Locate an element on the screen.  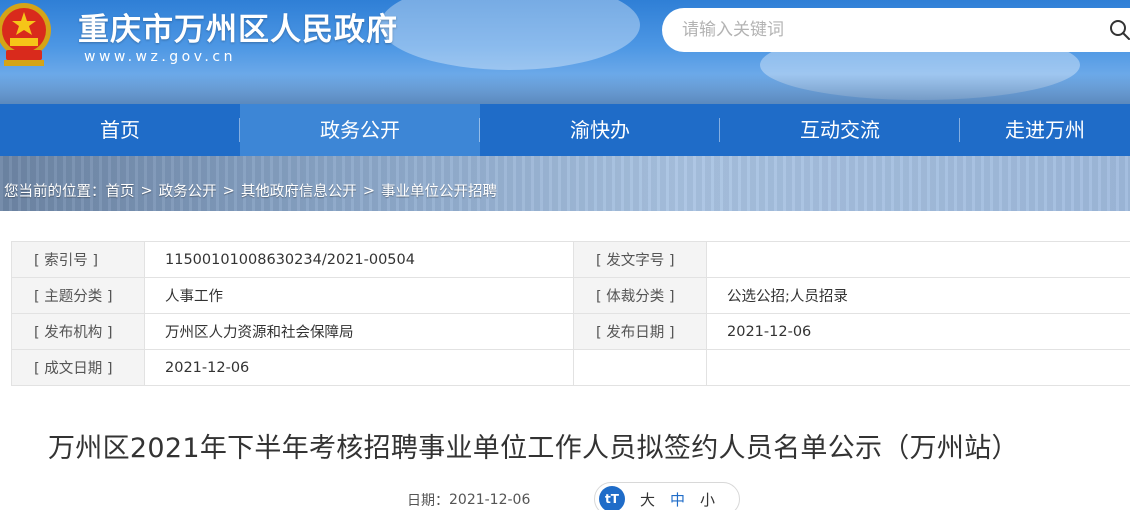
table-row: [ 主题分类 ] 人事工作 [ 体裁分类 ] 公选公招;人员招录 is located at coordinates (570, 295).